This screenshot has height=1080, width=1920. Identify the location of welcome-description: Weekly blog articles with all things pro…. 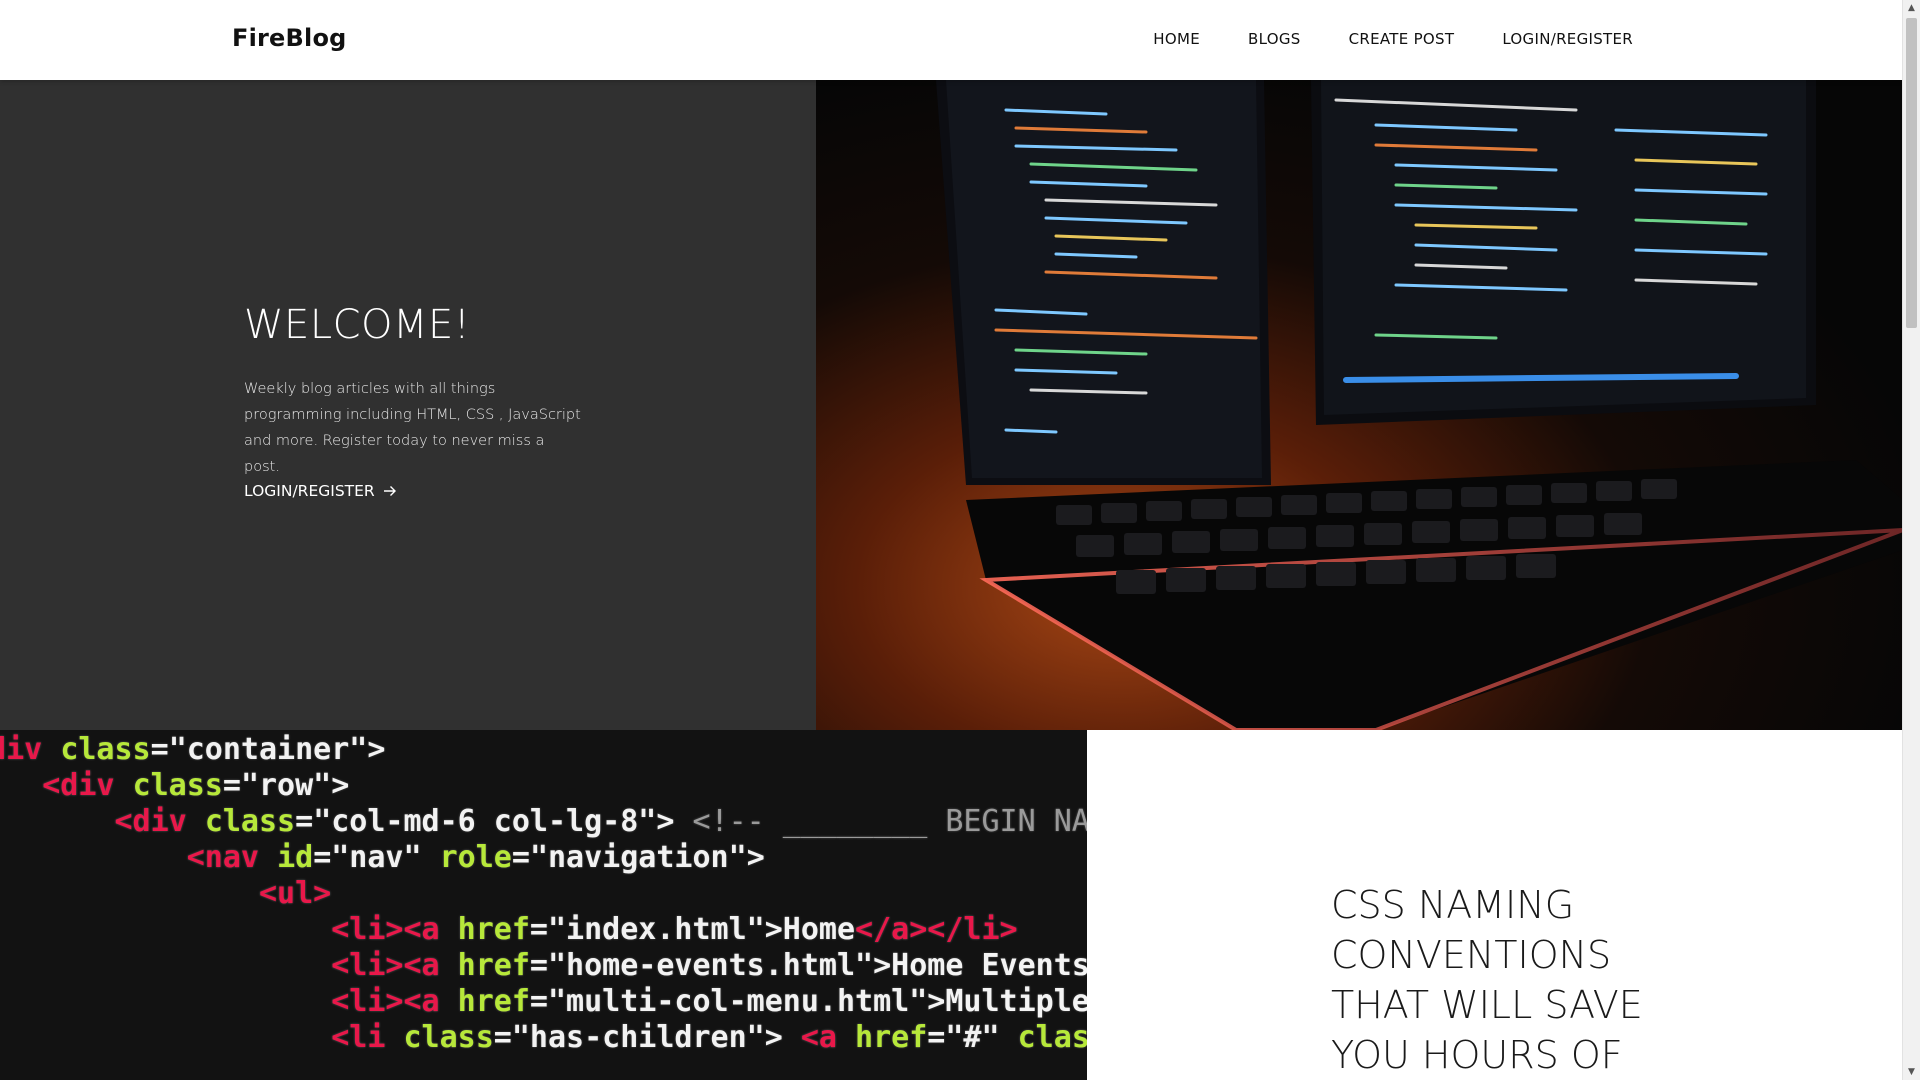
(412, 428).